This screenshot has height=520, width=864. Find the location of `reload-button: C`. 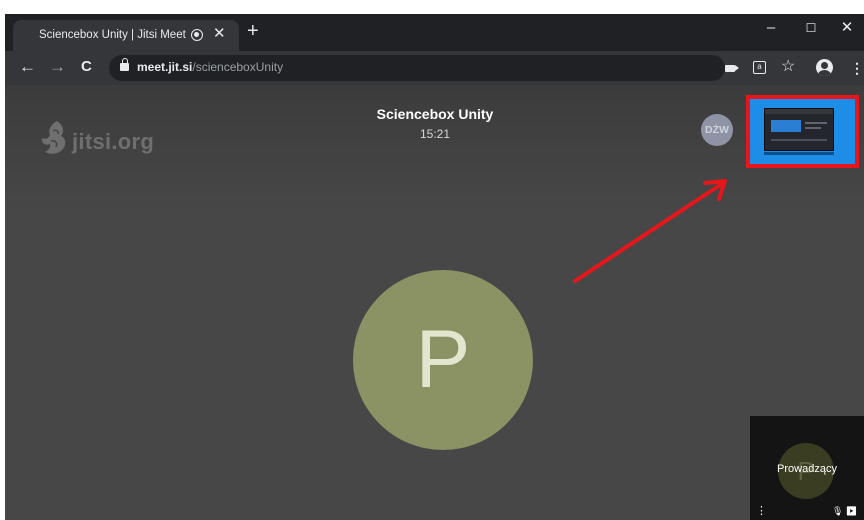

reload-button: C is located at coordinates (86, 67).